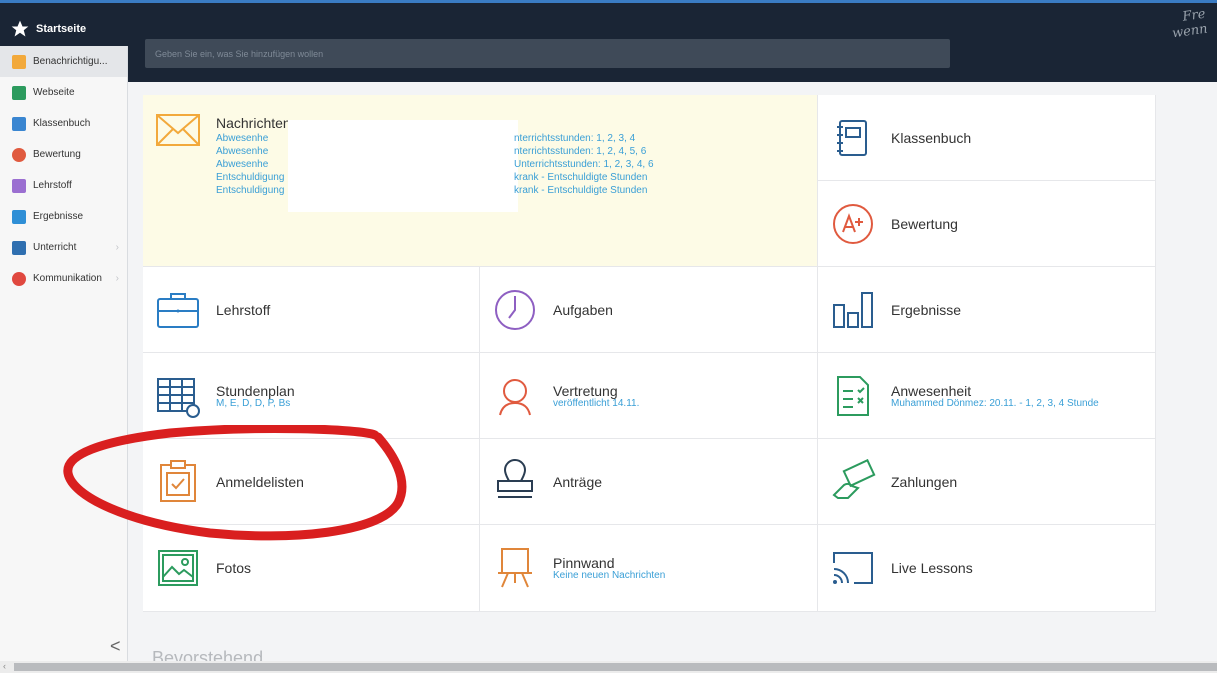  I want to click on top-bar: Fre wenn, so click(608, 41).